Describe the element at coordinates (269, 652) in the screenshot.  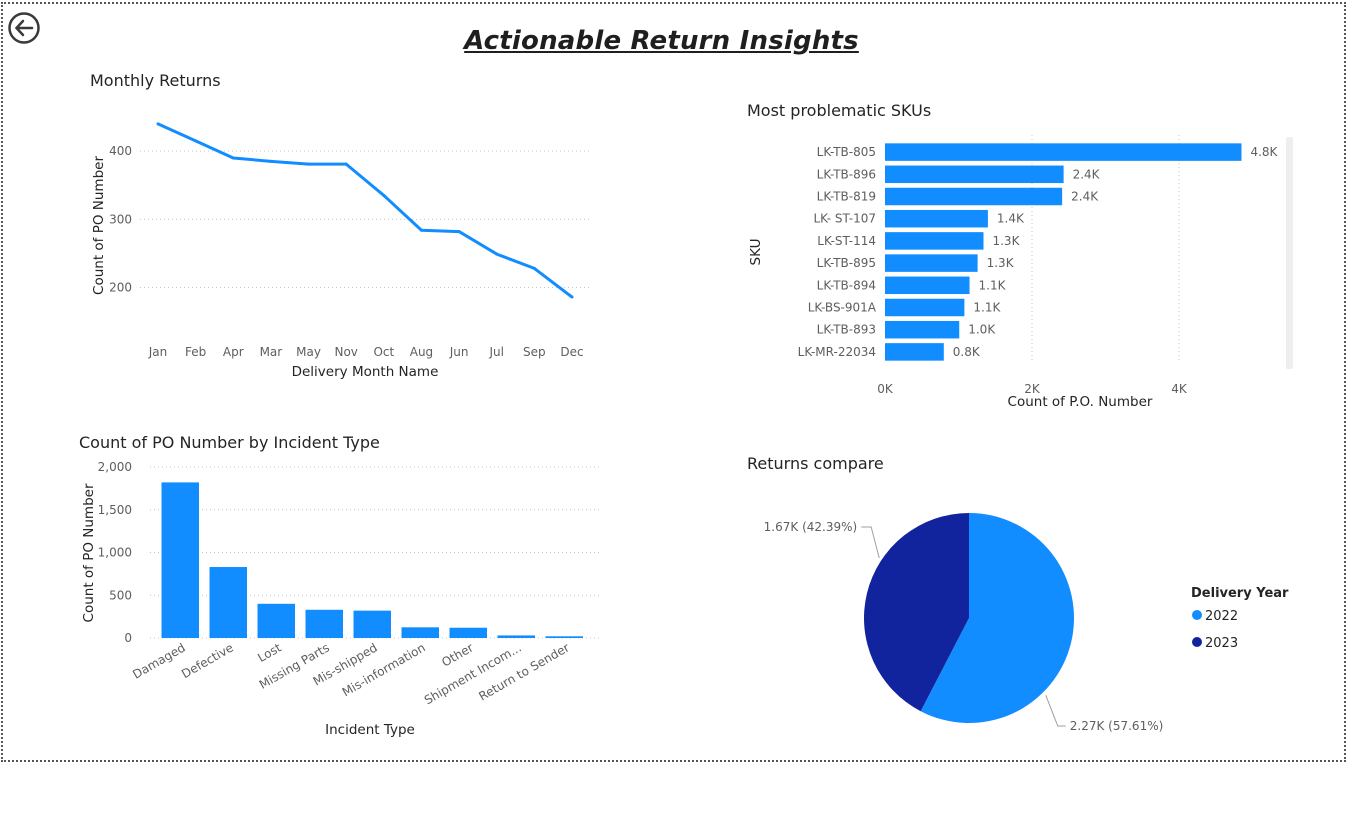
I see `x-tick-label: Lost` at that location.